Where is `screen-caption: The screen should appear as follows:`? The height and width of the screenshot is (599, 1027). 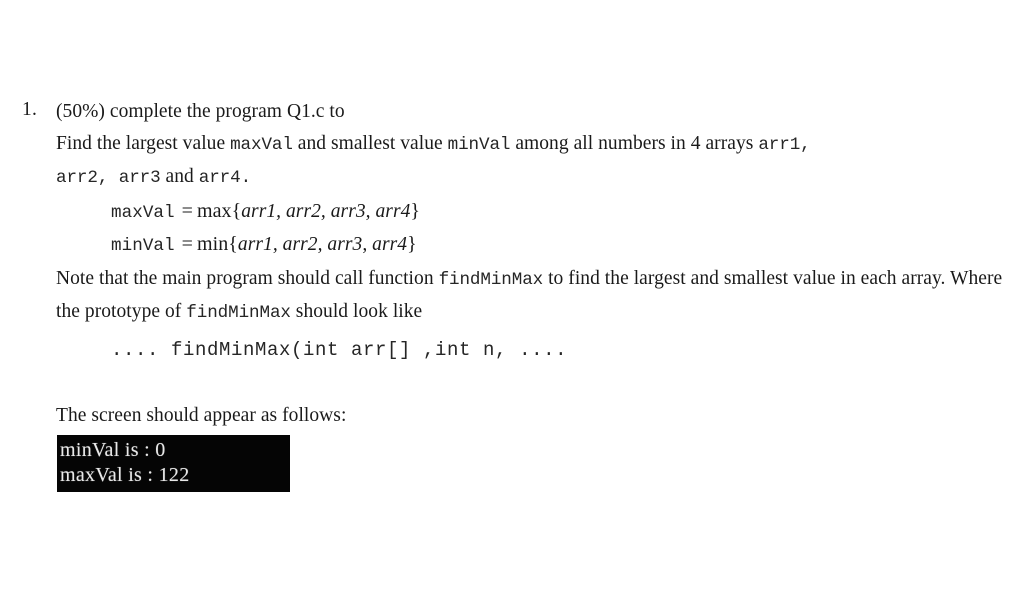 screen-caption: The screen should appear as follows: is located at coordinates (201, 415).